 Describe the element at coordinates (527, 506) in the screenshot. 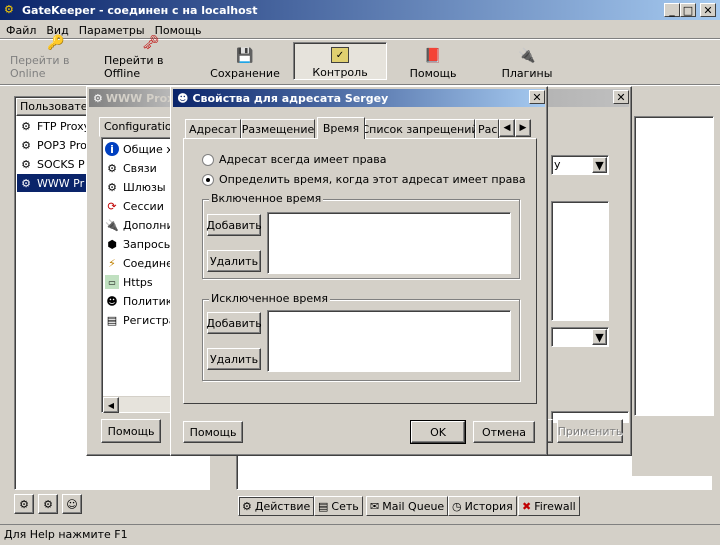

I see `firewall-icon: ✖` at that location.